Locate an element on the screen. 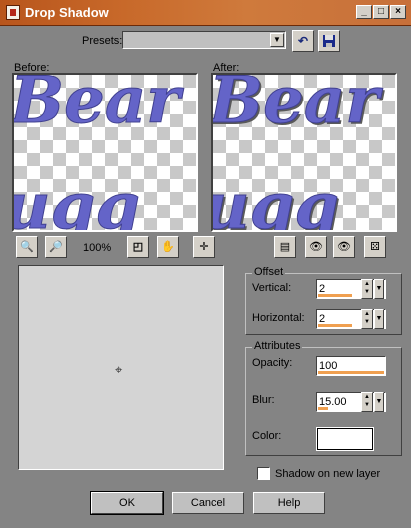 The width and height of the screenshot is (411, 528). blur-slider-dropdown: ▼ is located at coordinates (379, 402).